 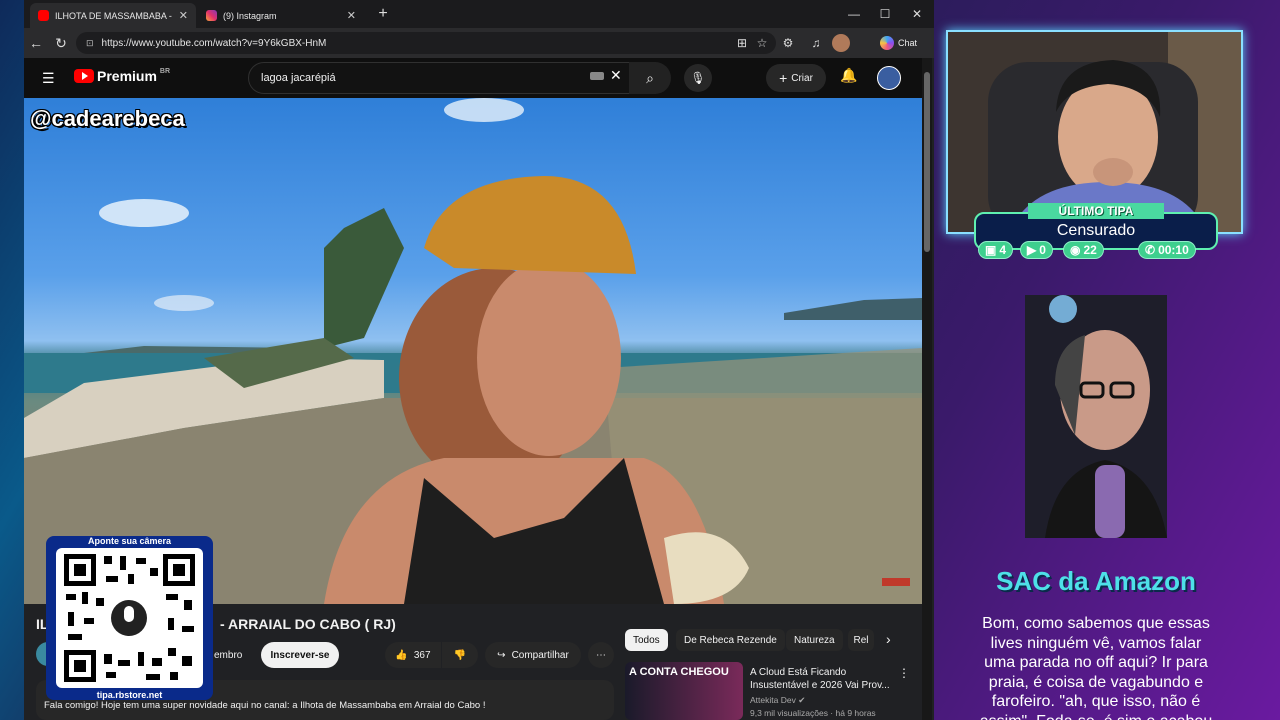 I want to click on thumbnail-text: A CONTA CHEGOU, so click(x=679, y=672).